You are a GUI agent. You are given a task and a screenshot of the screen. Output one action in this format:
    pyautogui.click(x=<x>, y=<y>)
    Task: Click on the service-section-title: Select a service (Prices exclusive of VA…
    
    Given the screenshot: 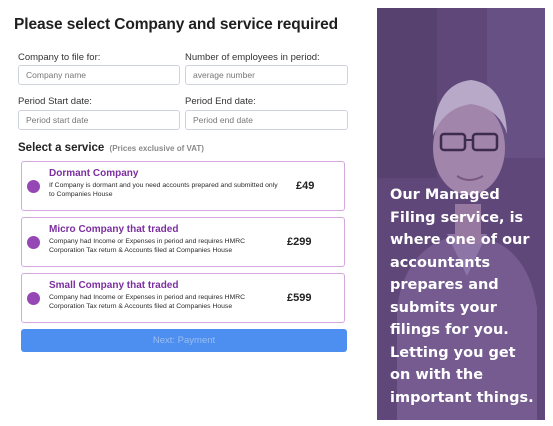 What is the action you would take?
    pyautogui.click(x=111, y=148)
    